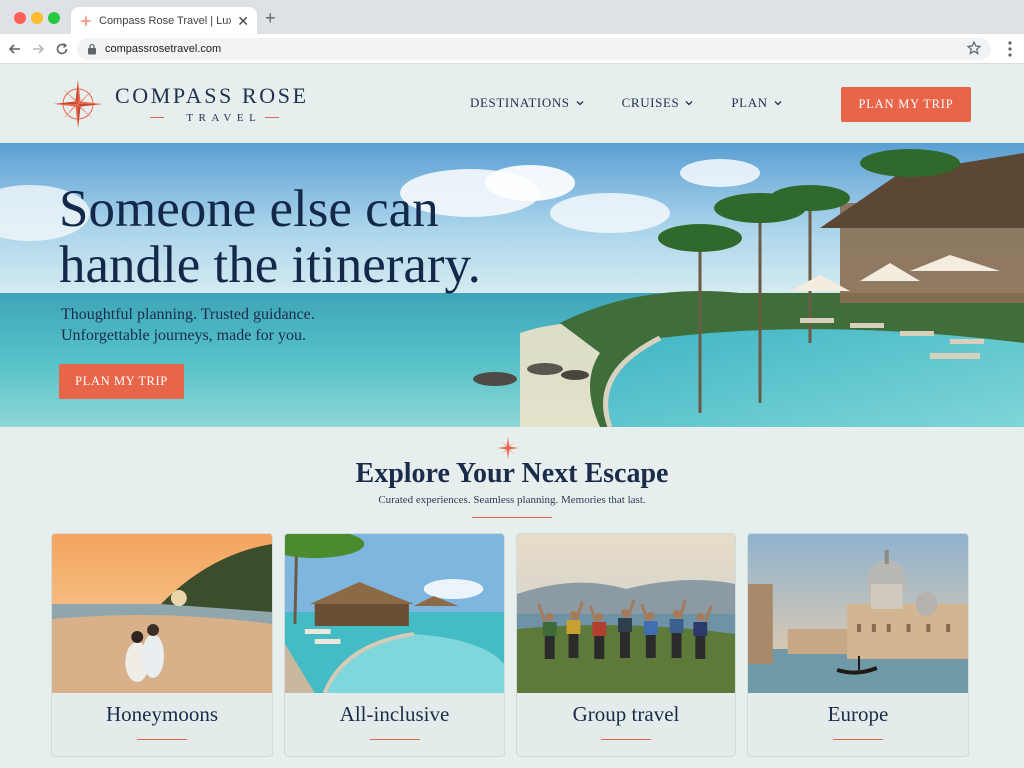 The image size is (1024, 768). Describe the element at coordinates (92, 49) in the screenshot. I see `lock-icon` at that location.